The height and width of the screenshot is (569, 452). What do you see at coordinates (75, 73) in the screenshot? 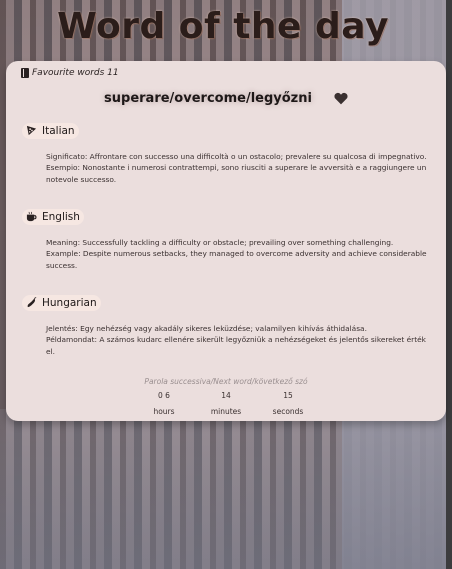
I see `favourite-words-label: Favourite words 11` at bounding box center [75, 73].